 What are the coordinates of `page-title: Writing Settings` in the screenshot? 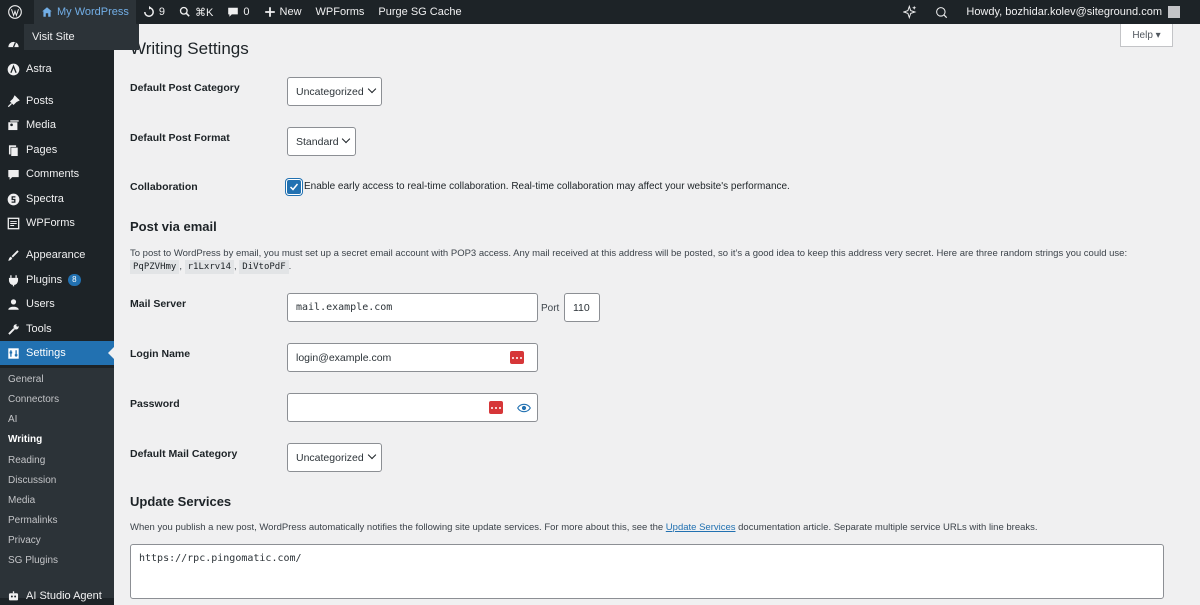 It's located at (189, 48).